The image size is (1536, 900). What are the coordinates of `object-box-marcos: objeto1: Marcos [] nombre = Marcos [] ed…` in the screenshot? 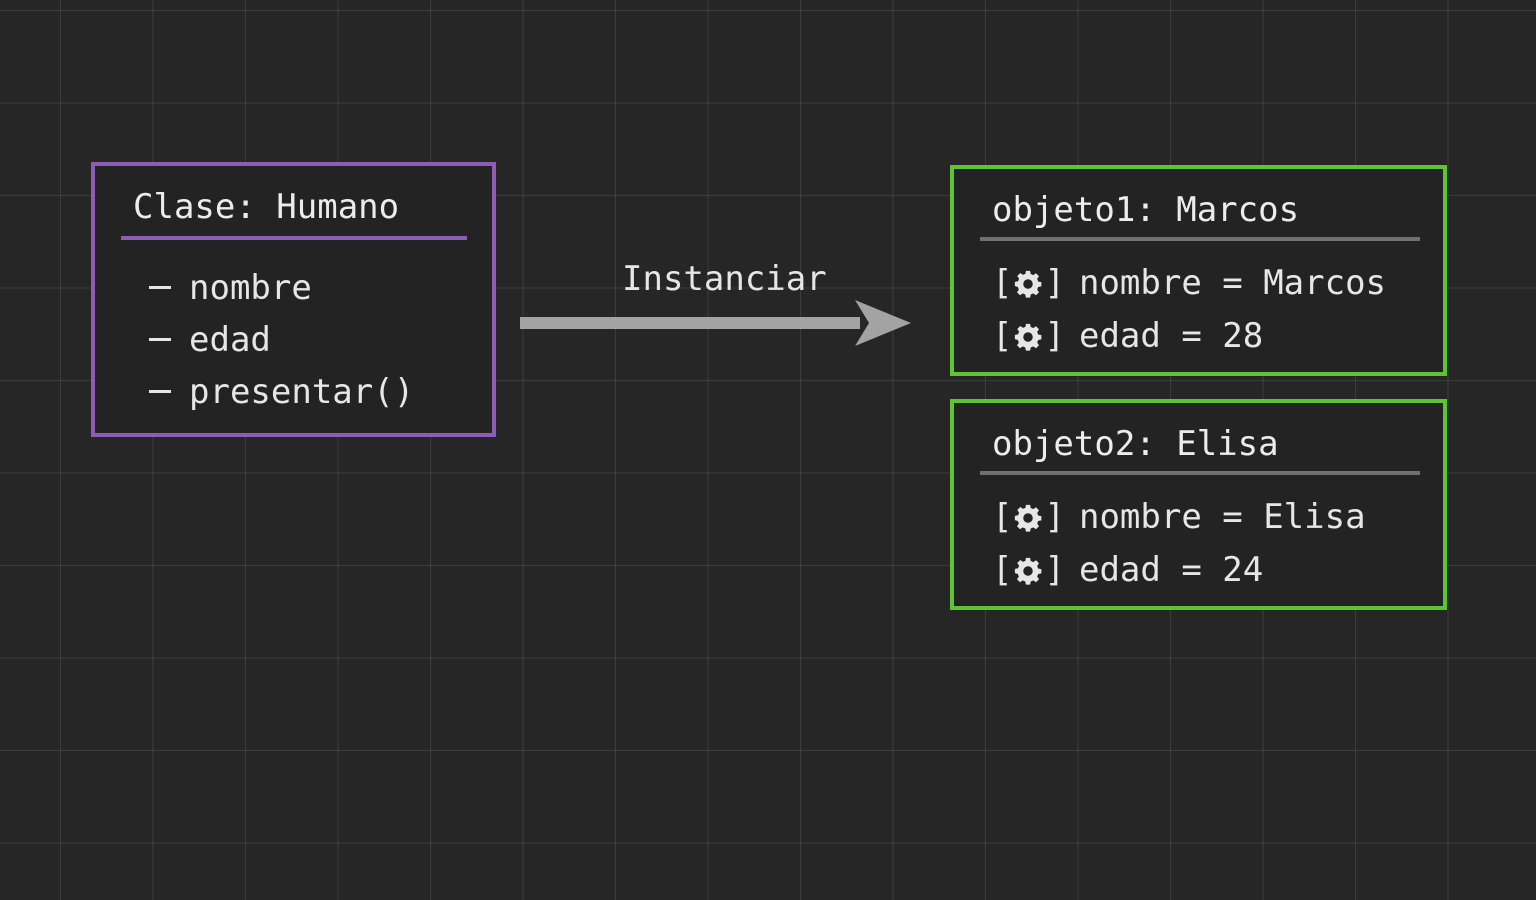 It's located at (1198, 270).